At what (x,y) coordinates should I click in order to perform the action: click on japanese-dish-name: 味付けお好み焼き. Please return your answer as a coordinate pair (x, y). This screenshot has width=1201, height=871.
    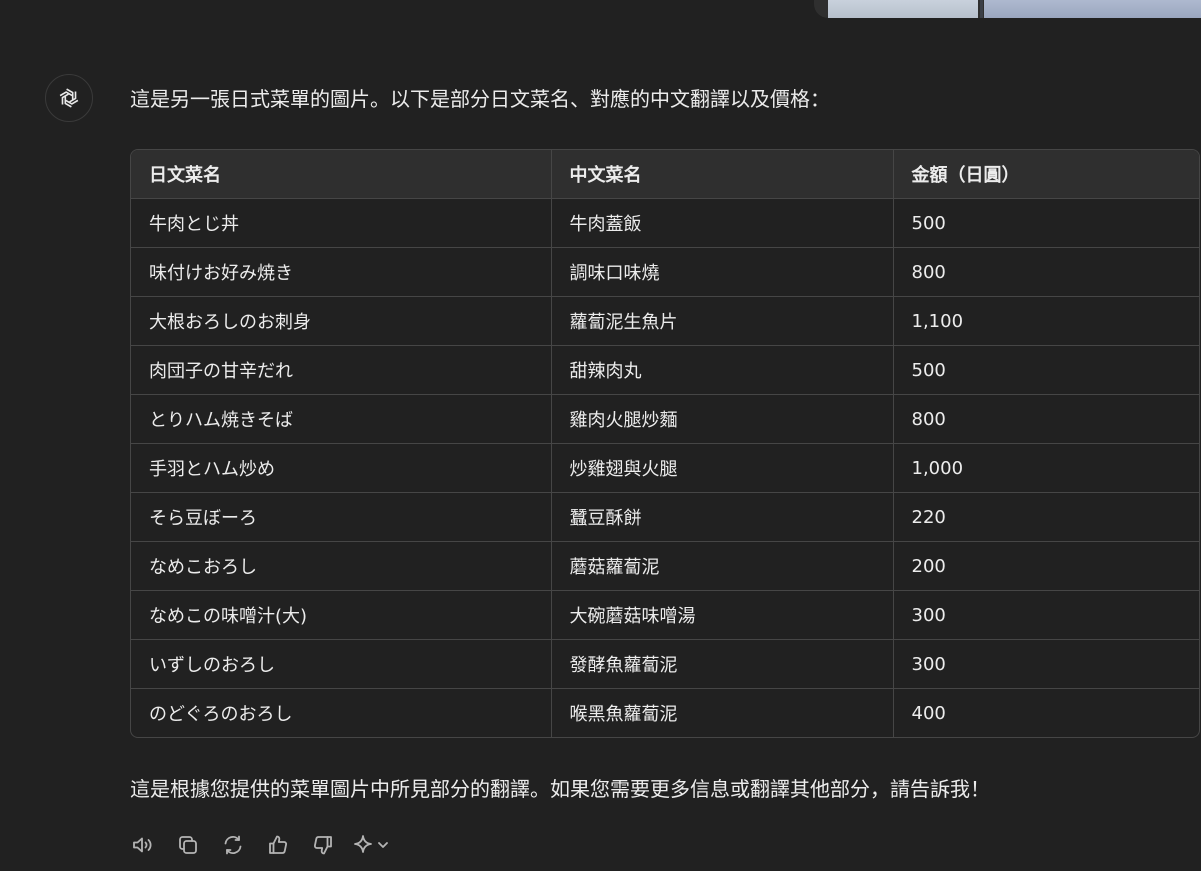
    Looking at the image, I should click on (341, 272).